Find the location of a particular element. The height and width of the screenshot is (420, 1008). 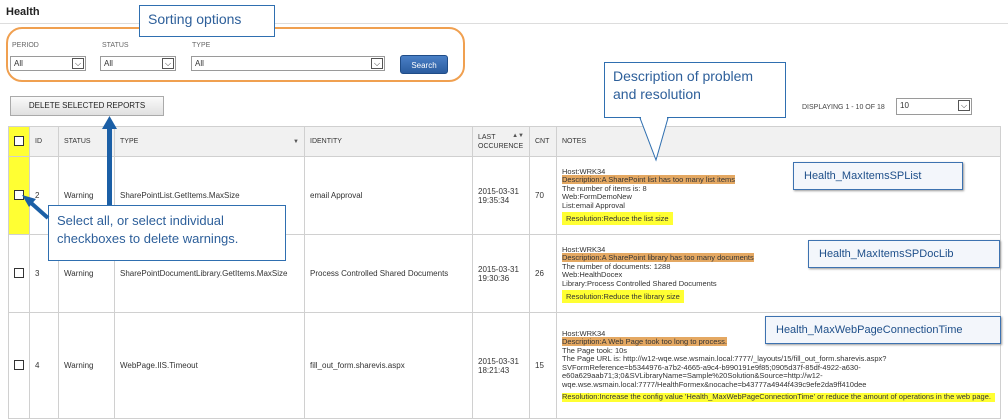

notes-line: Web:FormDemoNew is located at coordinates (597, 196).